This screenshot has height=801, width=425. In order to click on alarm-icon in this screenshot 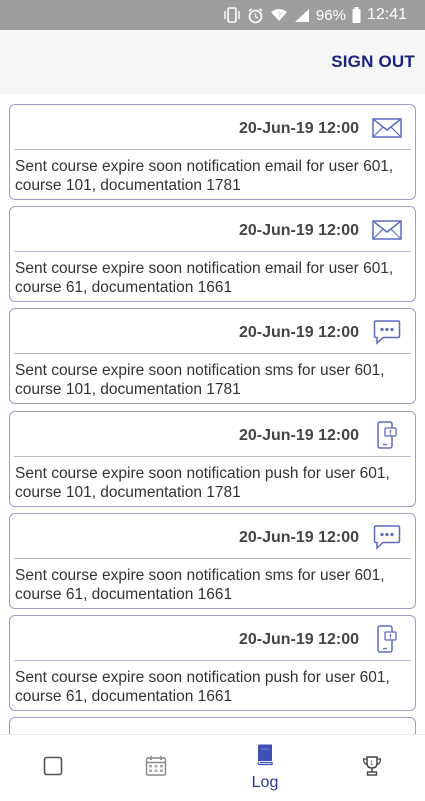, I will do `click(255, 15)`.